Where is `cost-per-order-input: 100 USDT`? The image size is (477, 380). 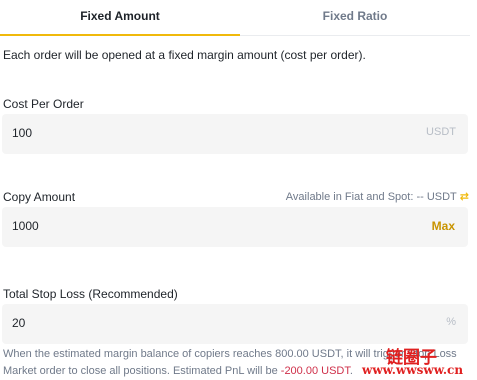 cost-per-order-input: 100 USDT is located at coordinates (235, 134).